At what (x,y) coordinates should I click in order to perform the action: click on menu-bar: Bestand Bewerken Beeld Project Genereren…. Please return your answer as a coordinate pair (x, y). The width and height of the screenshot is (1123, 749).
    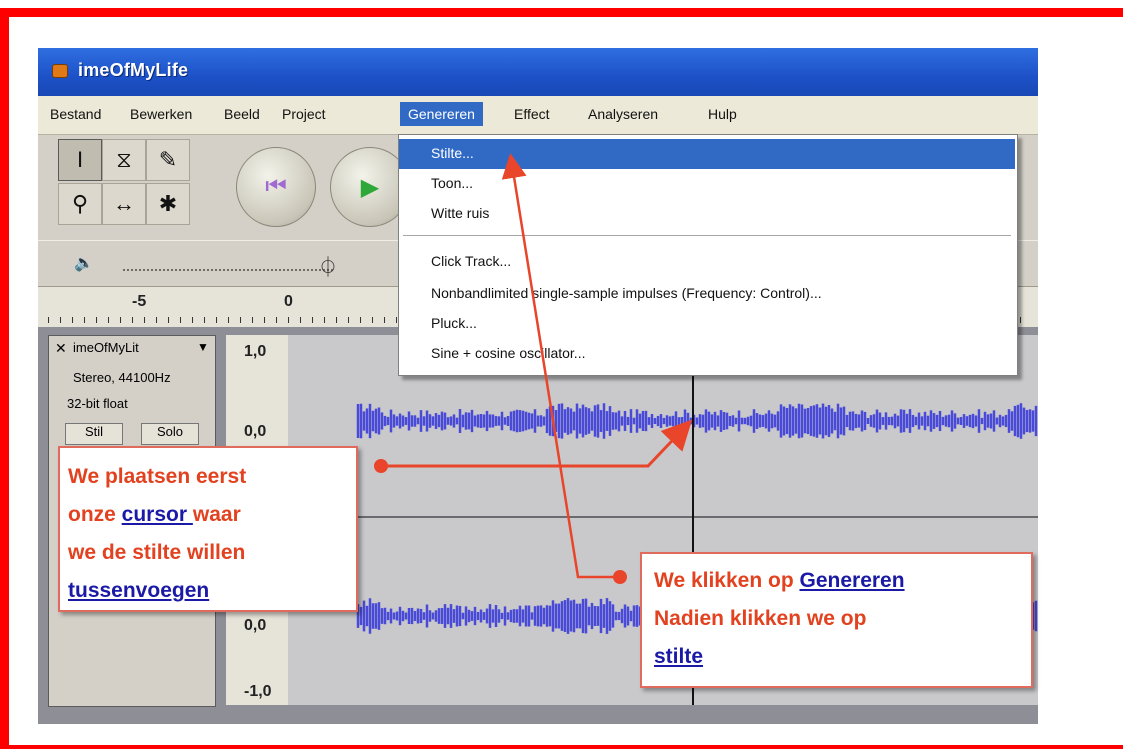
    Looking at the image, I should click on (538, 115).